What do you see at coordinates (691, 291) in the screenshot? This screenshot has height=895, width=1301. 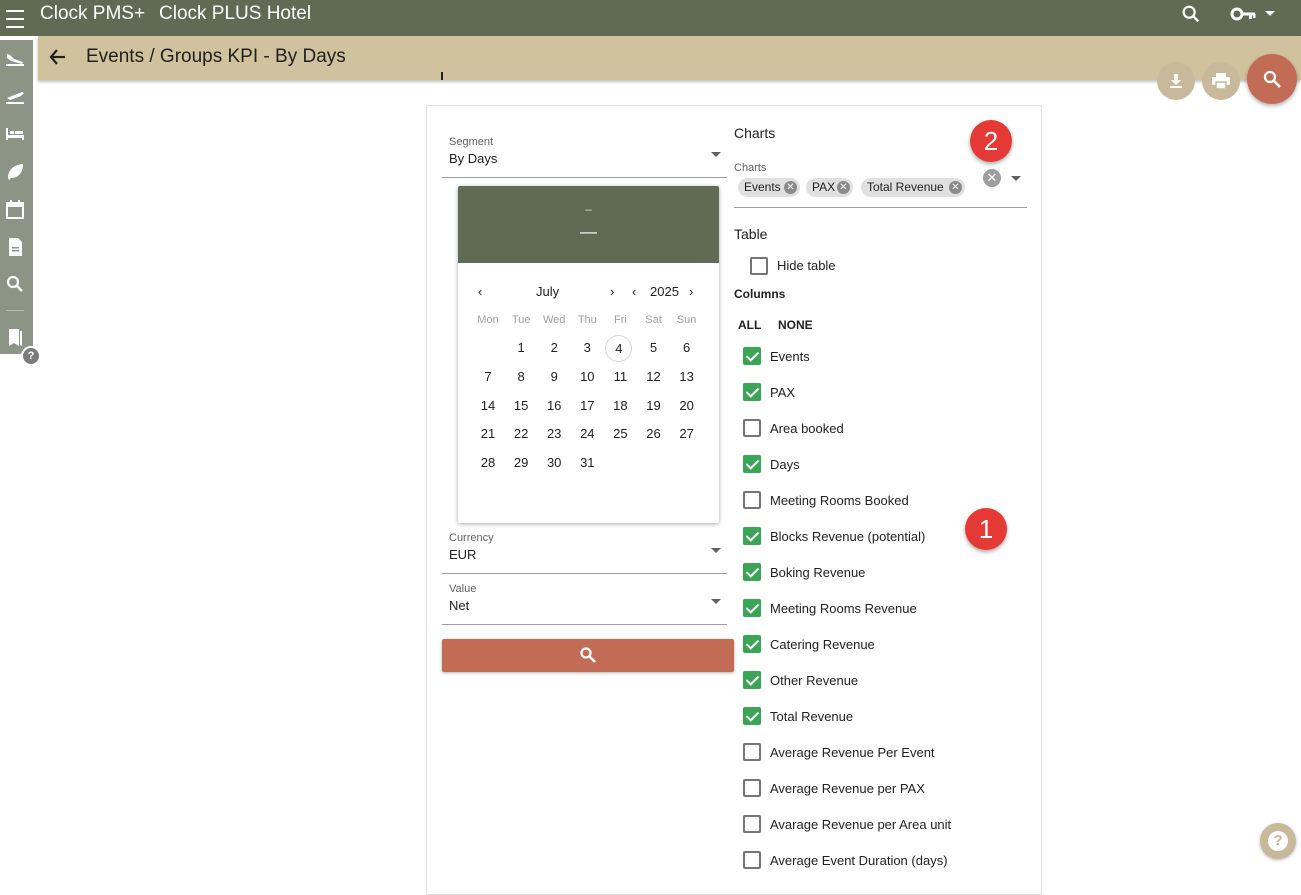 I see `next-year-icon: ›` at bounding box center [691, 291].